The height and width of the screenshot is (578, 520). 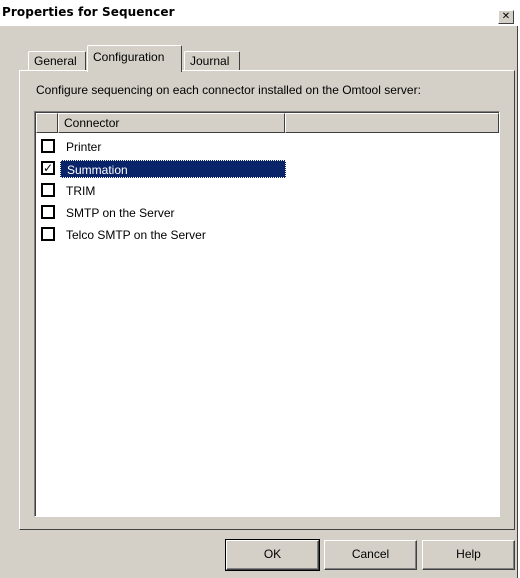 I want to click on tab-journal: Journal, so click(x=212, y=61).